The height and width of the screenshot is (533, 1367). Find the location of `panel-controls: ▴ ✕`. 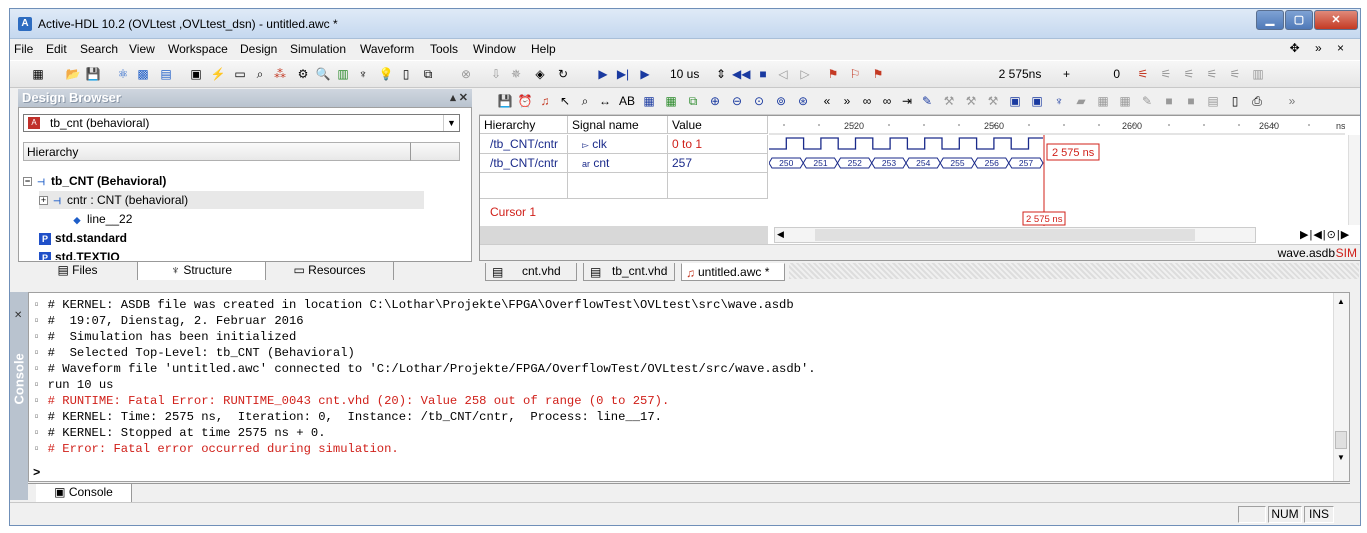

panel-controls: ▴ ✕ is located at coordinates (459, 98).